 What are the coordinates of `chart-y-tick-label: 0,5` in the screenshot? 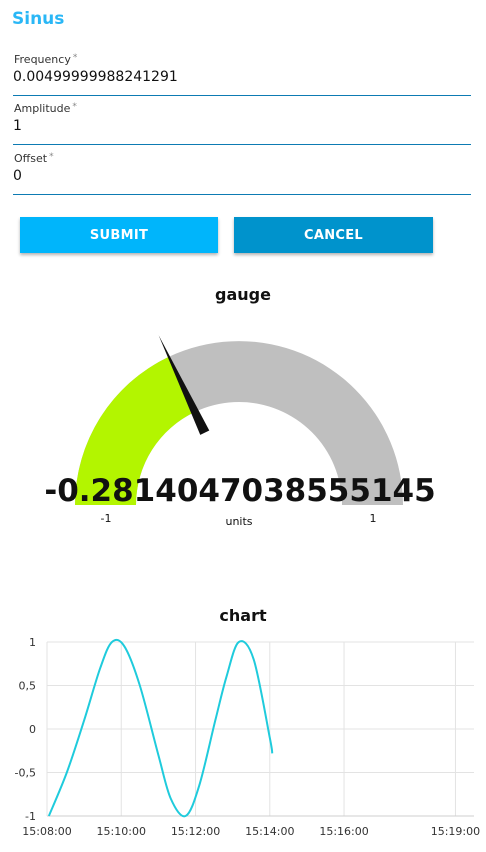 It's located at (28, 686).